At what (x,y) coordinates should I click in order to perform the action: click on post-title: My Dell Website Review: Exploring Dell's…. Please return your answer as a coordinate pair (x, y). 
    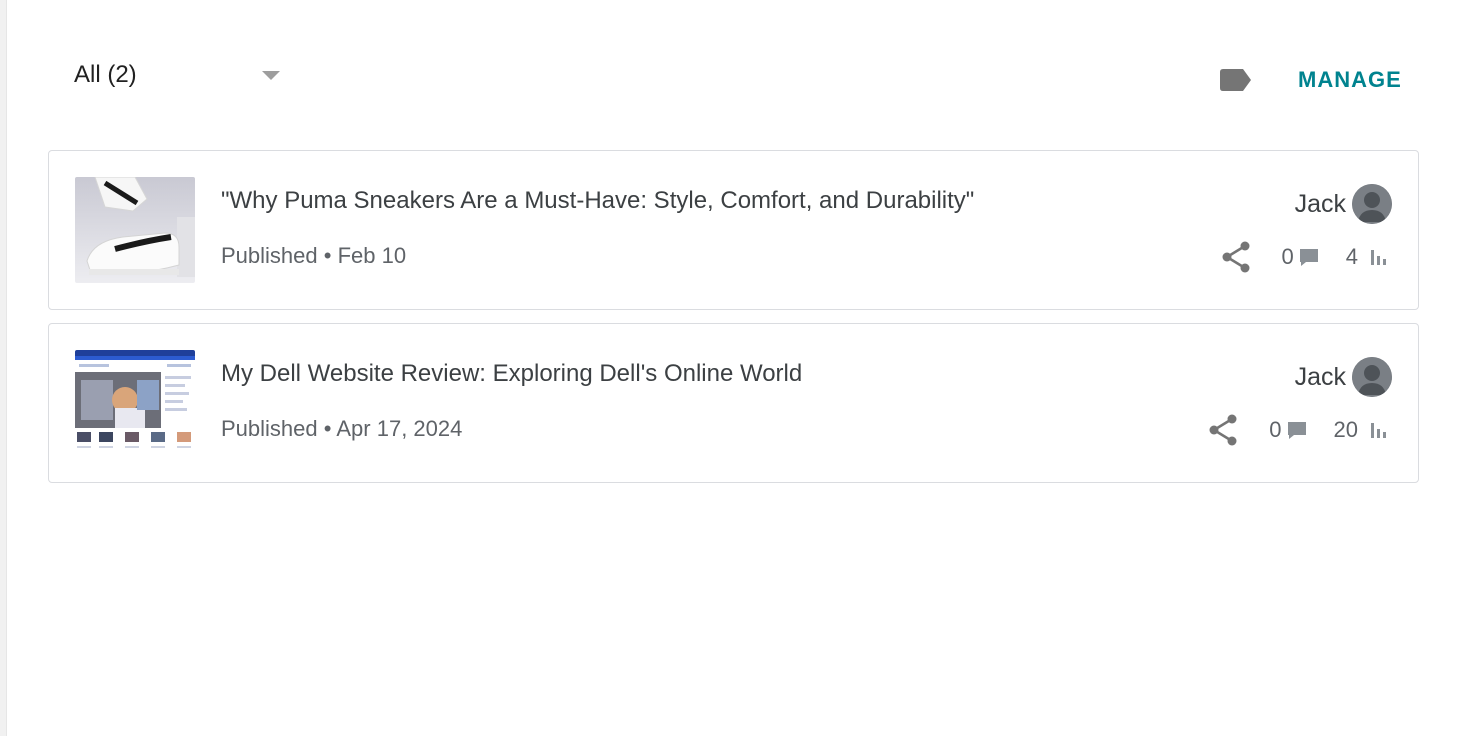
    Looking at the image, I should click on (511, 374).